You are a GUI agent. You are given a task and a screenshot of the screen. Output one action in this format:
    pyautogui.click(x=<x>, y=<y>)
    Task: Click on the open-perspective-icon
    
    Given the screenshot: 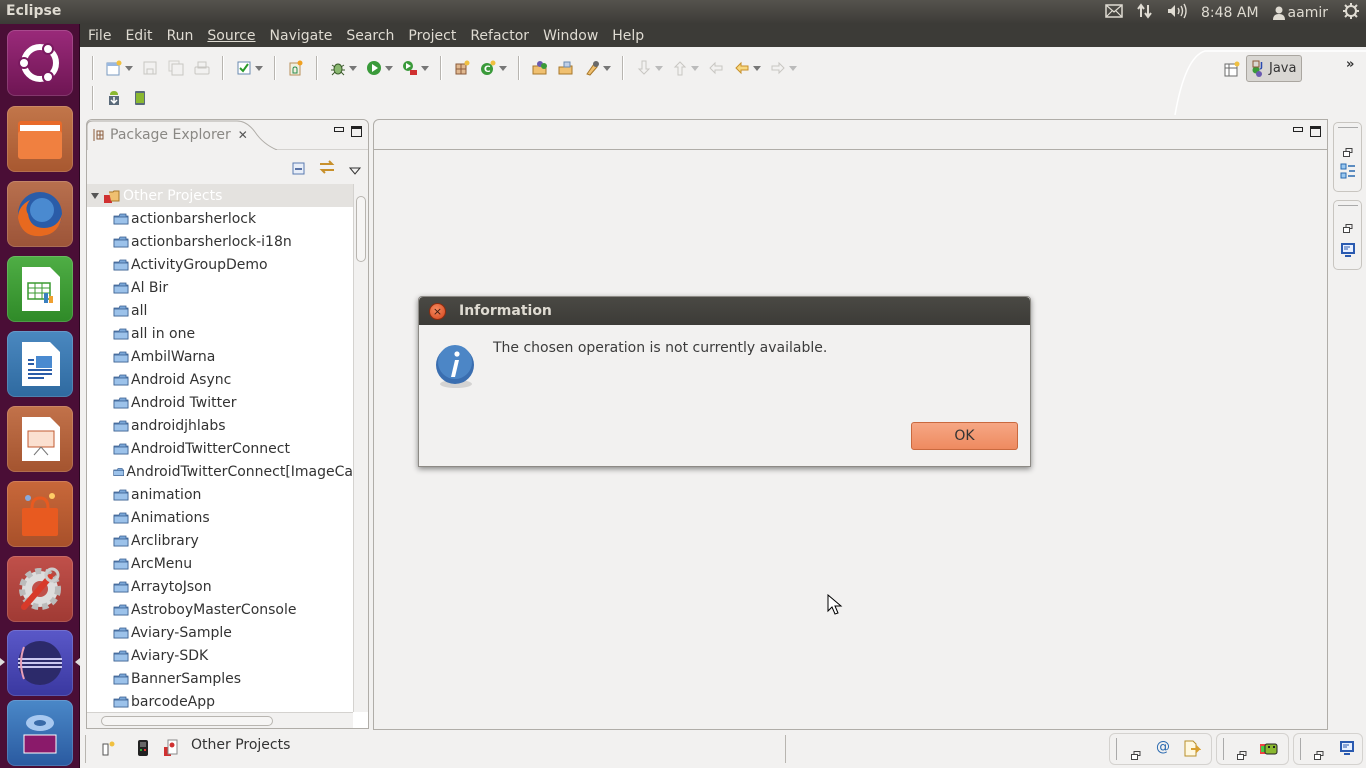 What is the action you would take?
    pyautogui.click(x=1232, y=71)
    